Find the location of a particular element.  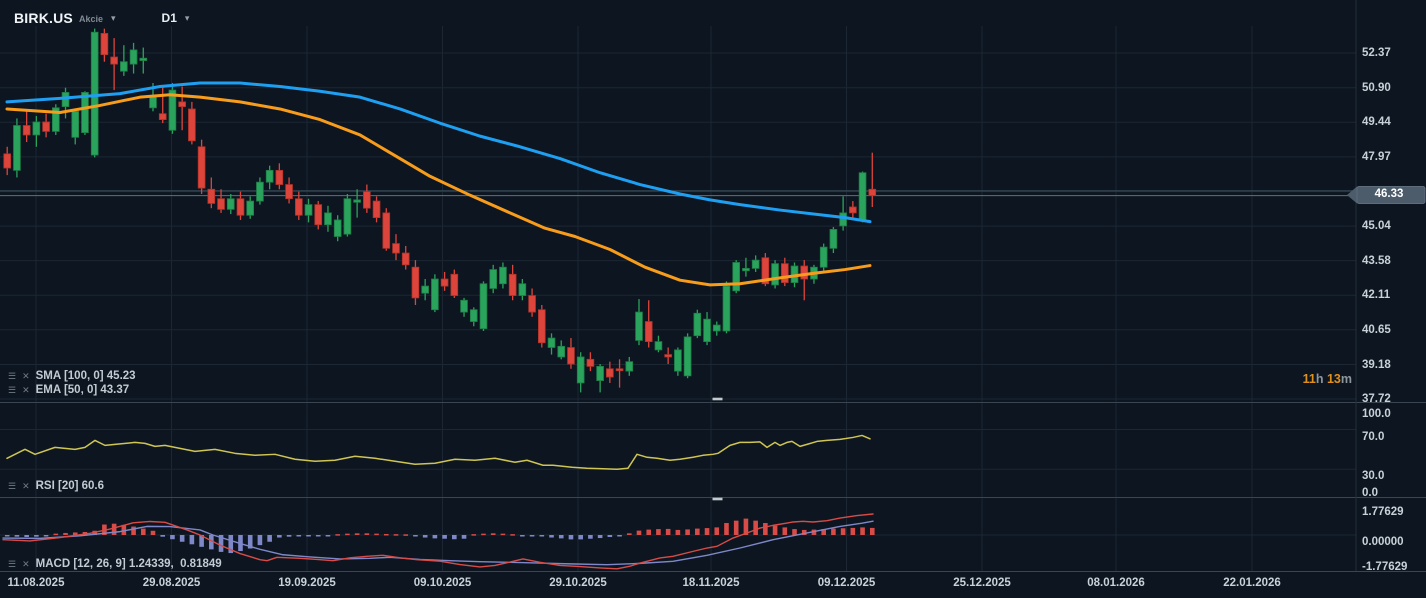

rsi-axis-label: 70.0 is located at coordinates (1373, 436).